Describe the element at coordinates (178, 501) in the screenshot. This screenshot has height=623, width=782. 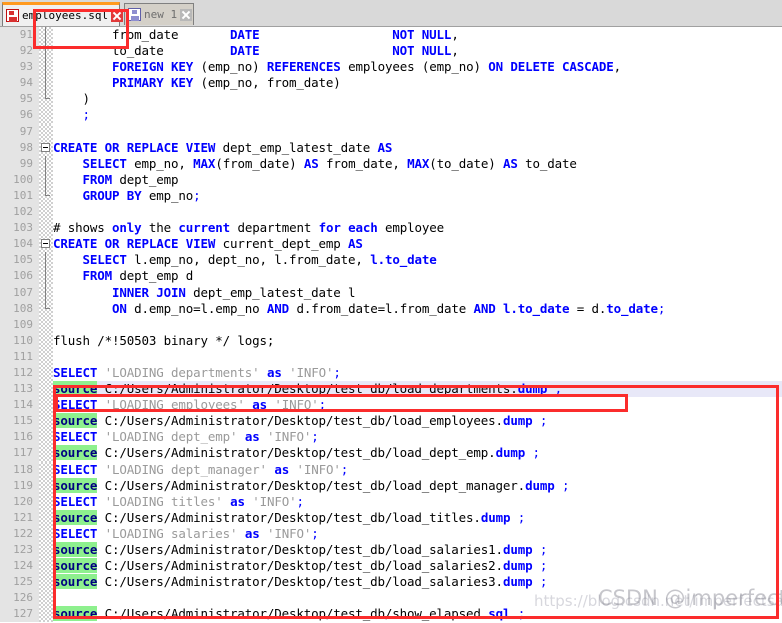
I see `code-text: SELECT 'LOADING titles' as 'INFO';` at that location.